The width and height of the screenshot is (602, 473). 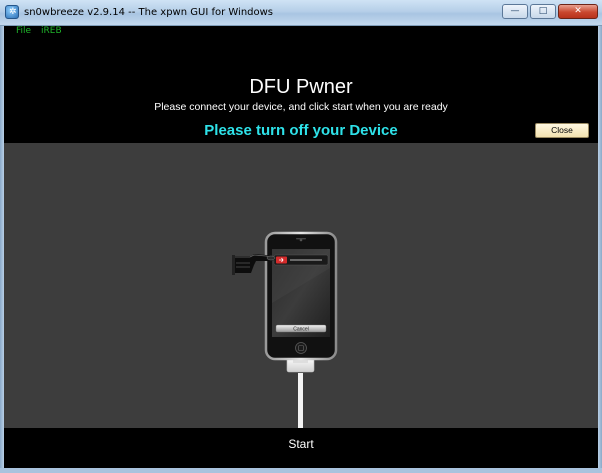 What do you see at coordinates (301, 87) in the screenshot?
I see `page-title: DFU Pwner` at bounding box center [301, 87].